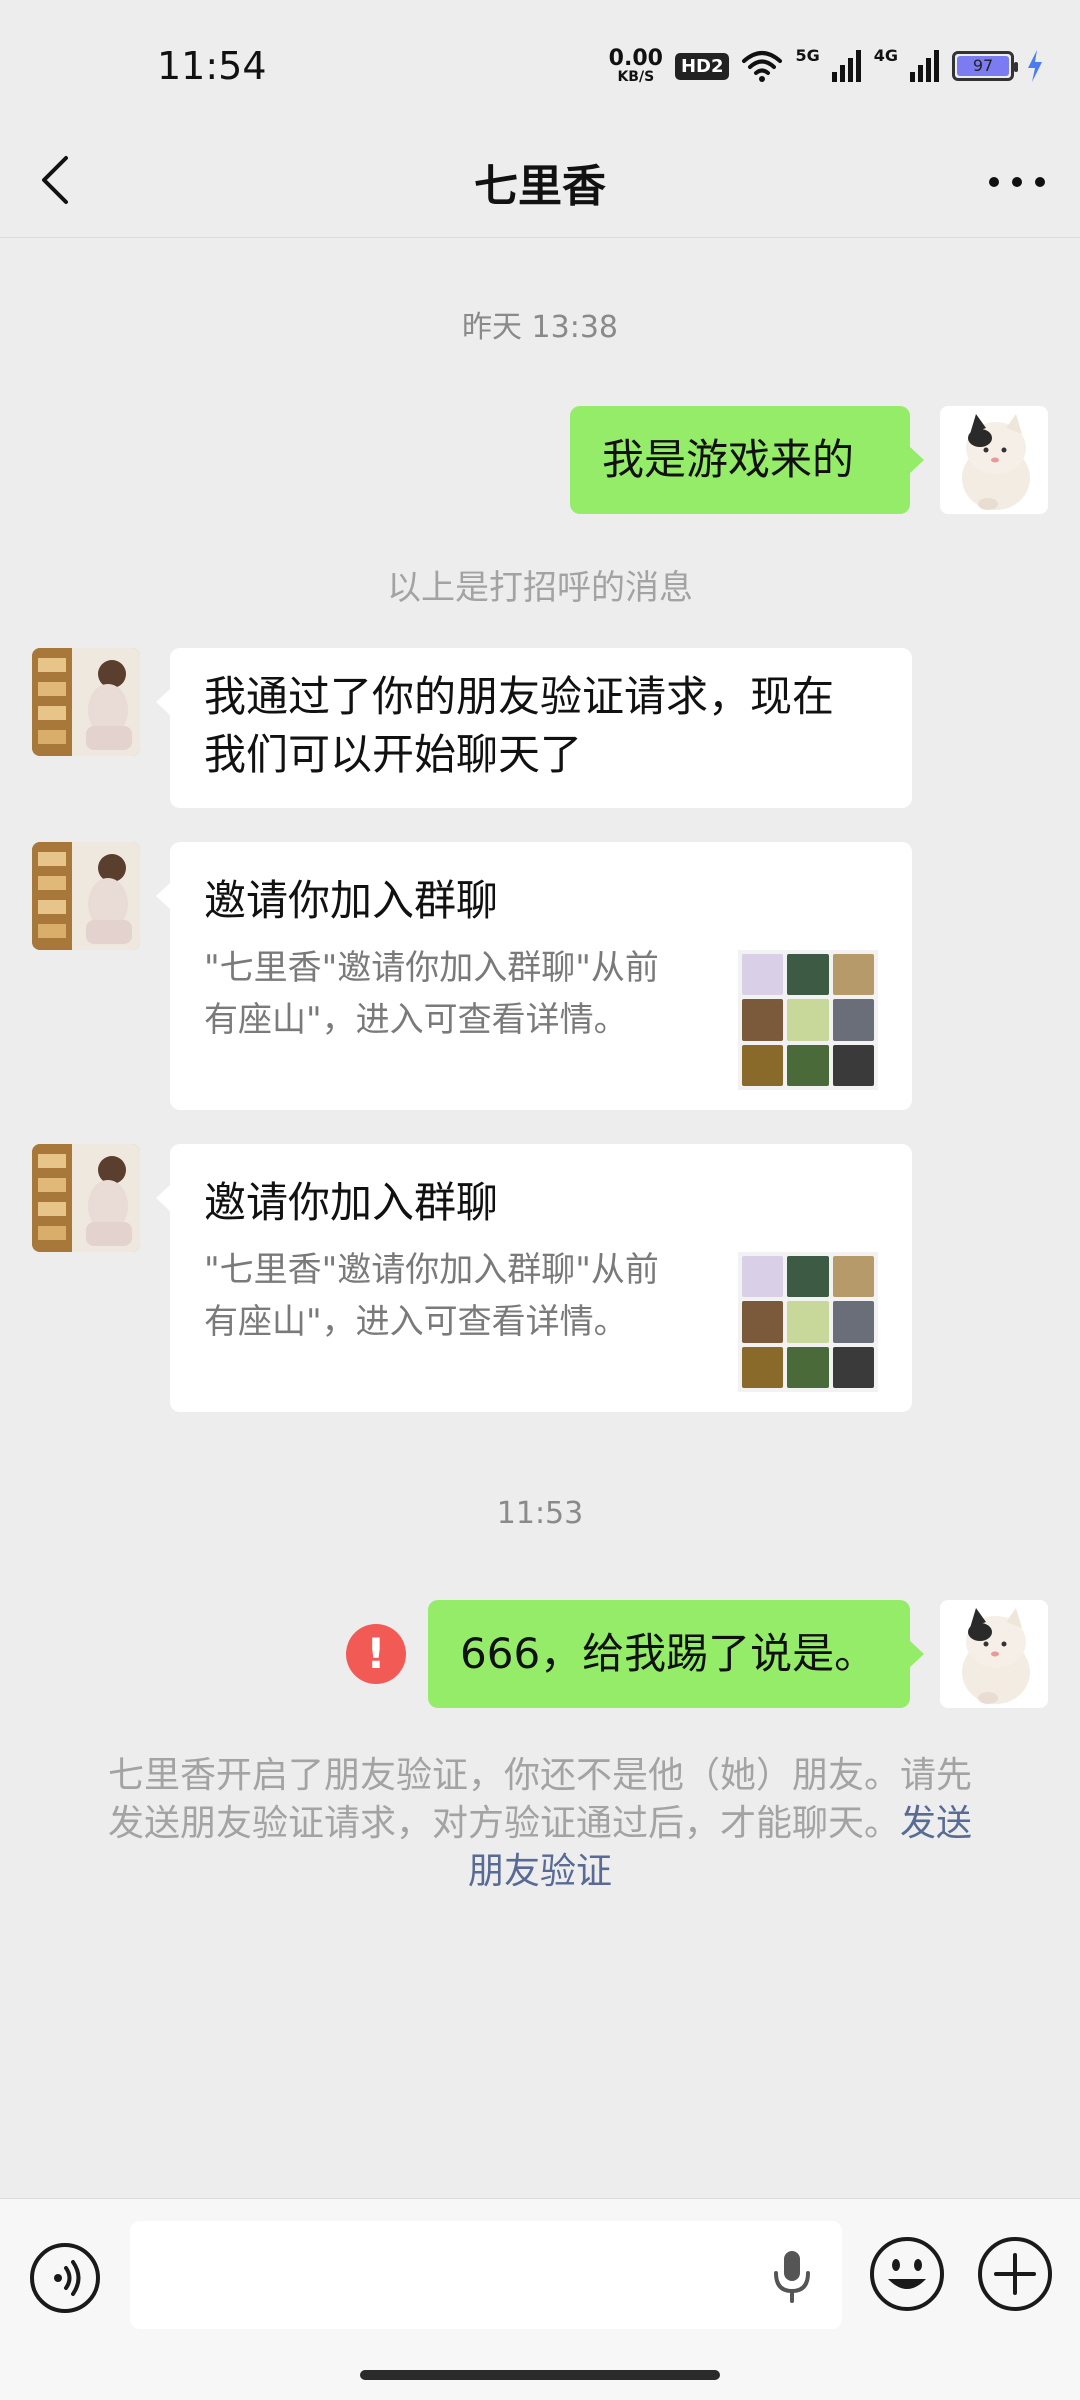 The width and height of the screenshot is (1080, 2400). Describe the element at coordinates (540, 1513) in the screenshot. I see `message-timestamp: 11:53` at that location.